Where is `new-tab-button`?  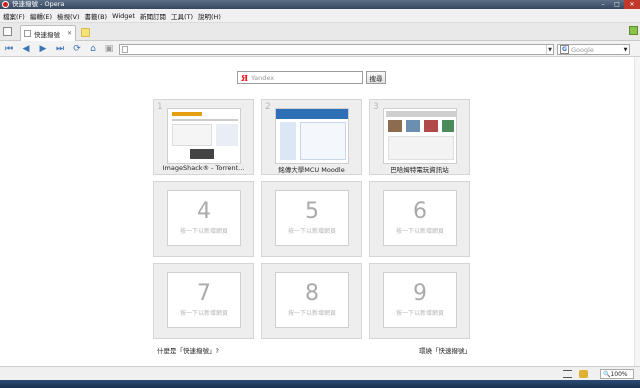
new-tab-button is located at coordinates (85, 32).